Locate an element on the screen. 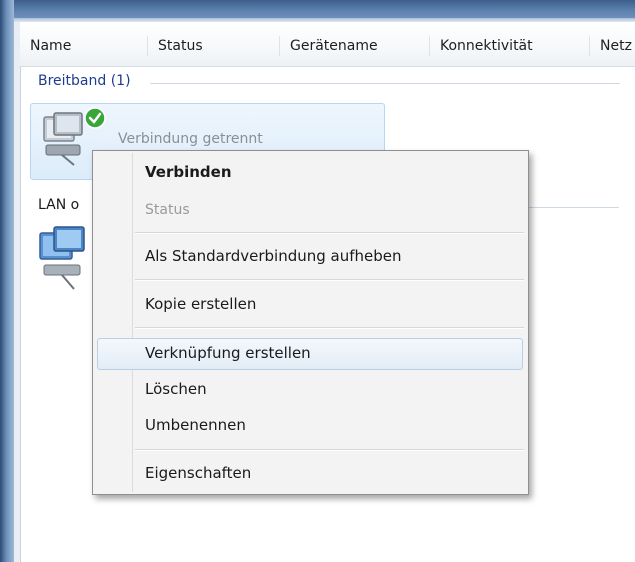 This screenshot has width=635, height=562. group-divider is located at coordinates (385, 83).